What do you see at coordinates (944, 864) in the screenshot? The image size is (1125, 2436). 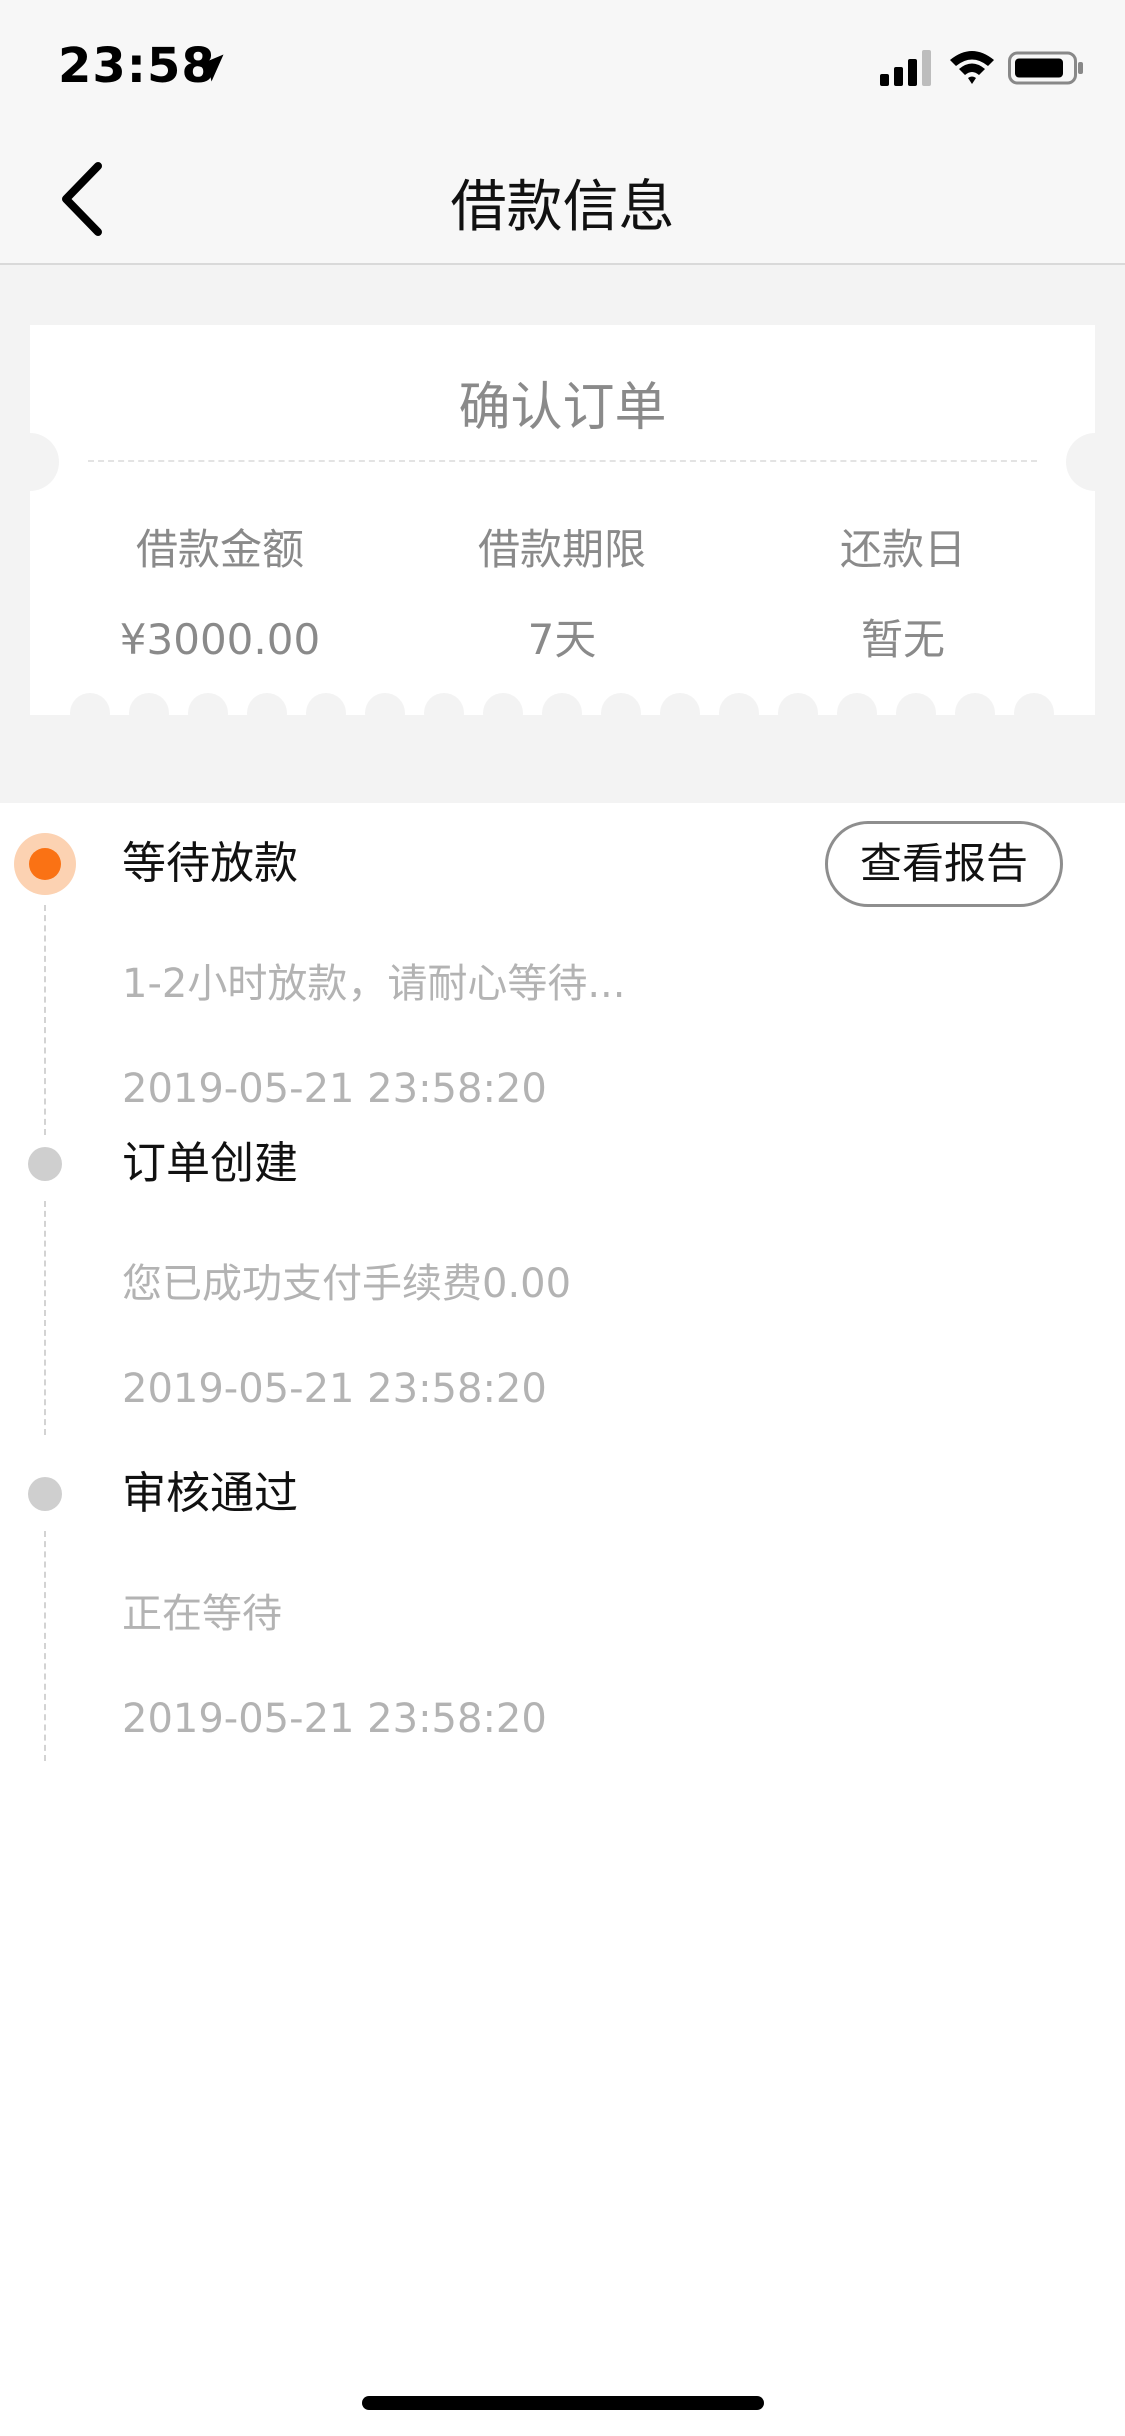 I see `view-report-button: 查看报告` at bounding box center [944, 864].